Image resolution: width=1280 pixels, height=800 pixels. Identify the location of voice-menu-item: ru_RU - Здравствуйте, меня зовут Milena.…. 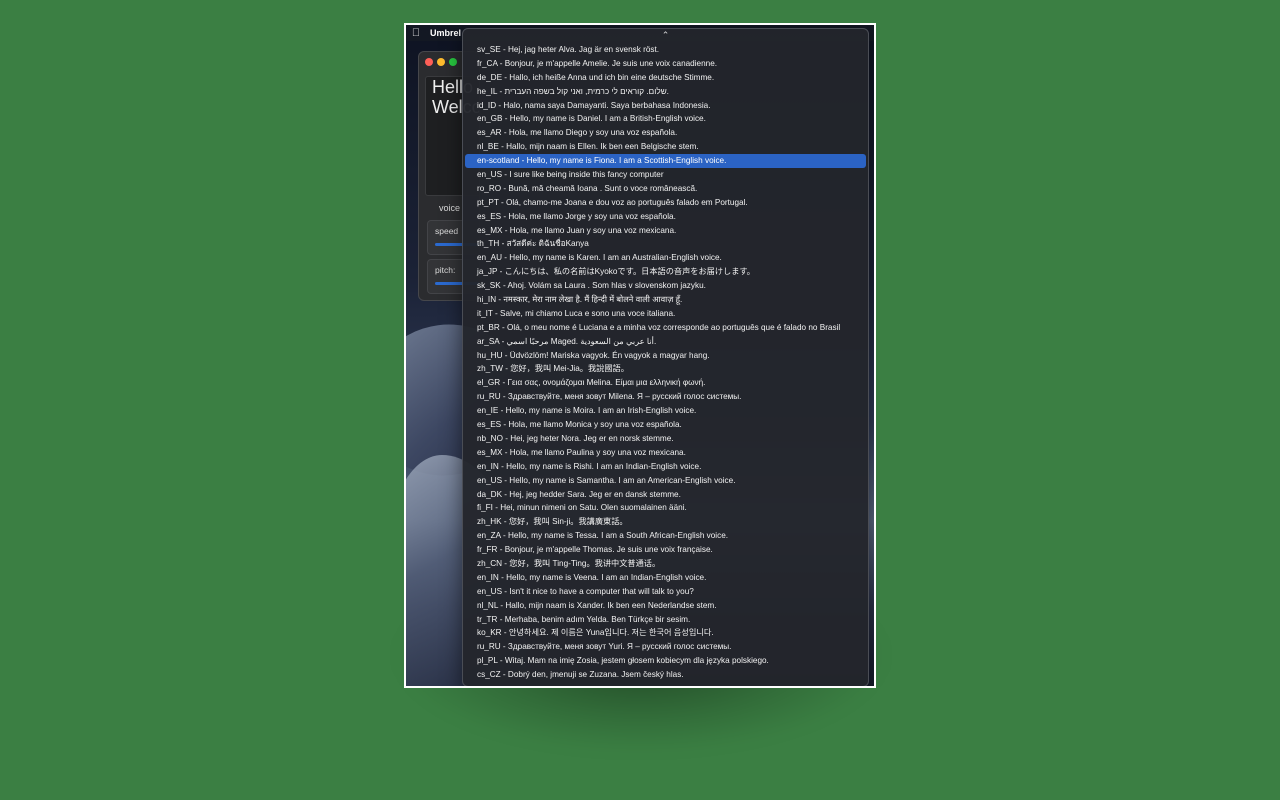
(665, 397).